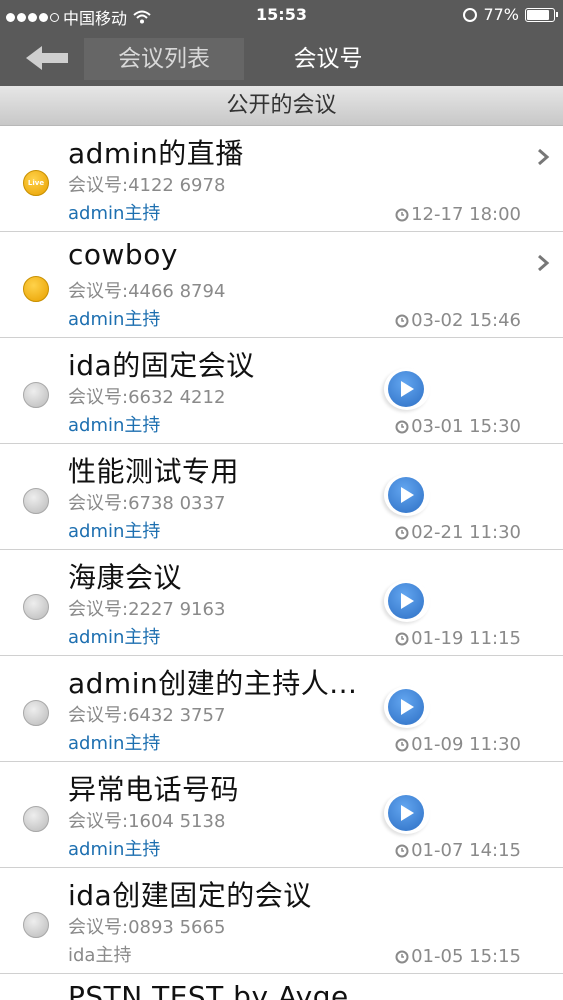  I want to click on meeting-title: 异常电话号码, so click(154, 789).